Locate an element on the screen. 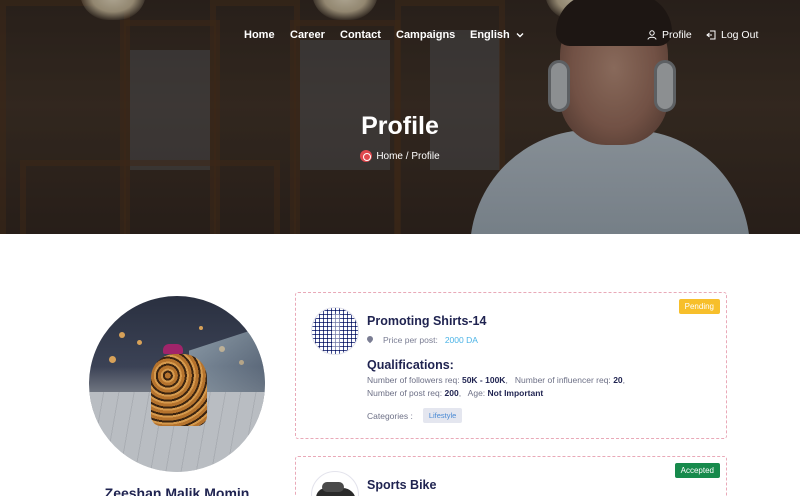  user-name: Zeeshan Malik Momin is located at coordinates (177, 490).